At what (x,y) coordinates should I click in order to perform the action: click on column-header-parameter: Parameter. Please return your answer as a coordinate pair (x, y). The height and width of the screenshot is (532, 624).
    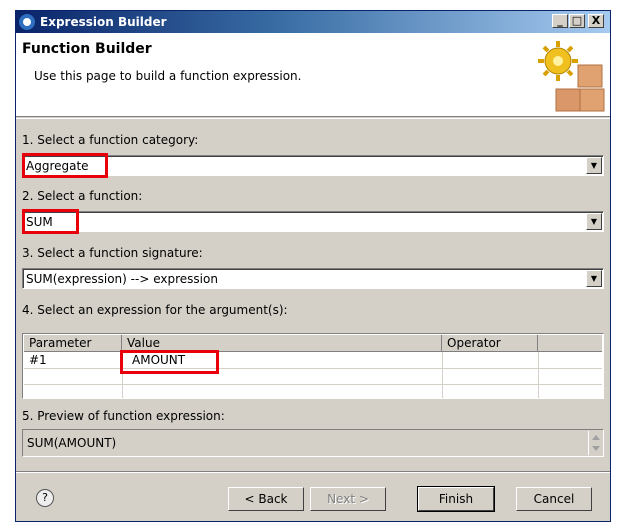
    Looking at the image, I should click on (73, 343).